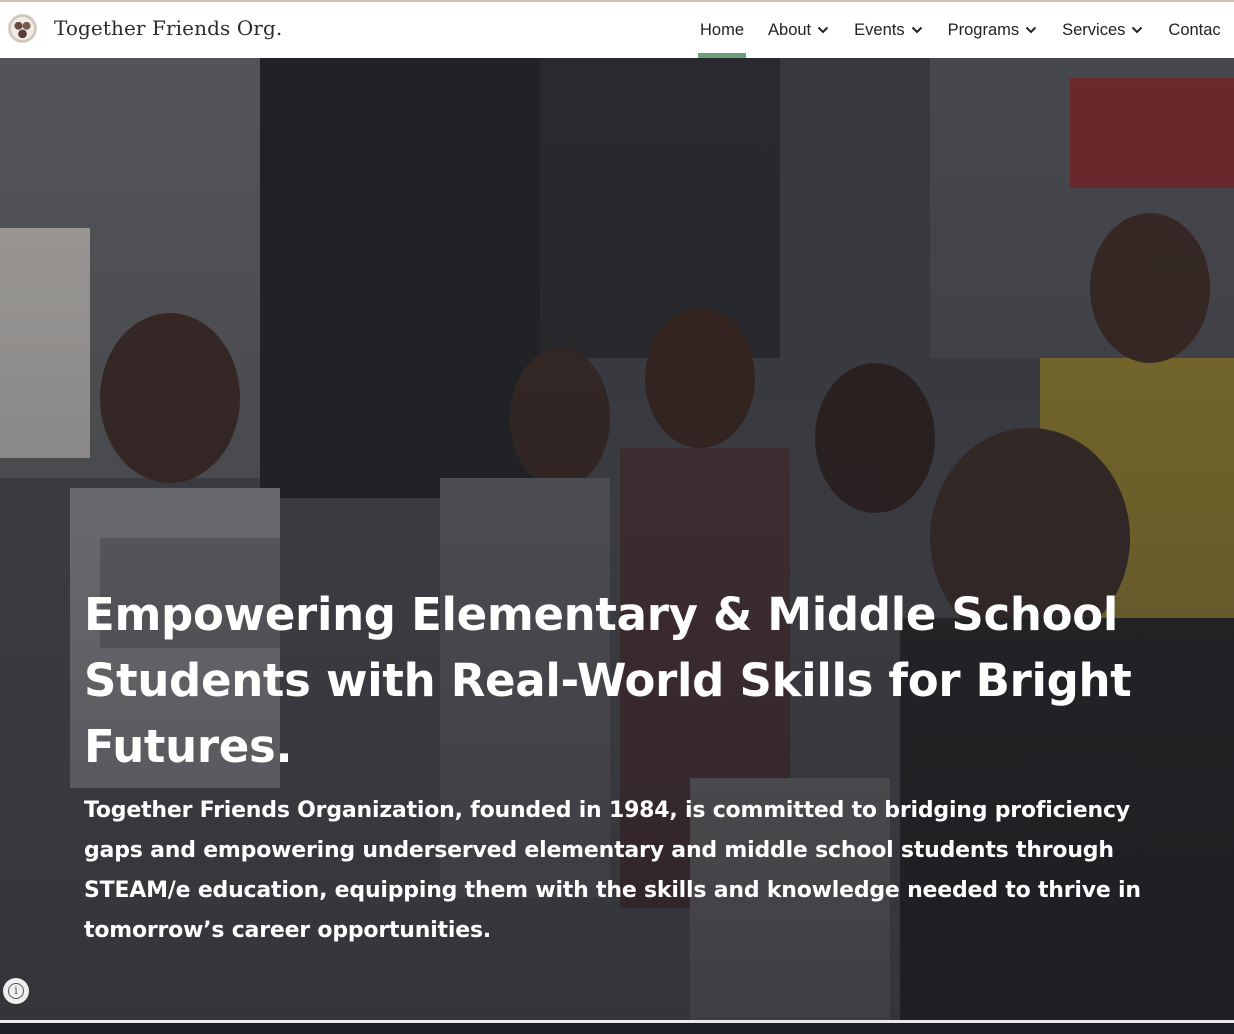  Describe the element at coordinates (879, 29) in the screenshot. I see `nav-item-label: Events` at that location.